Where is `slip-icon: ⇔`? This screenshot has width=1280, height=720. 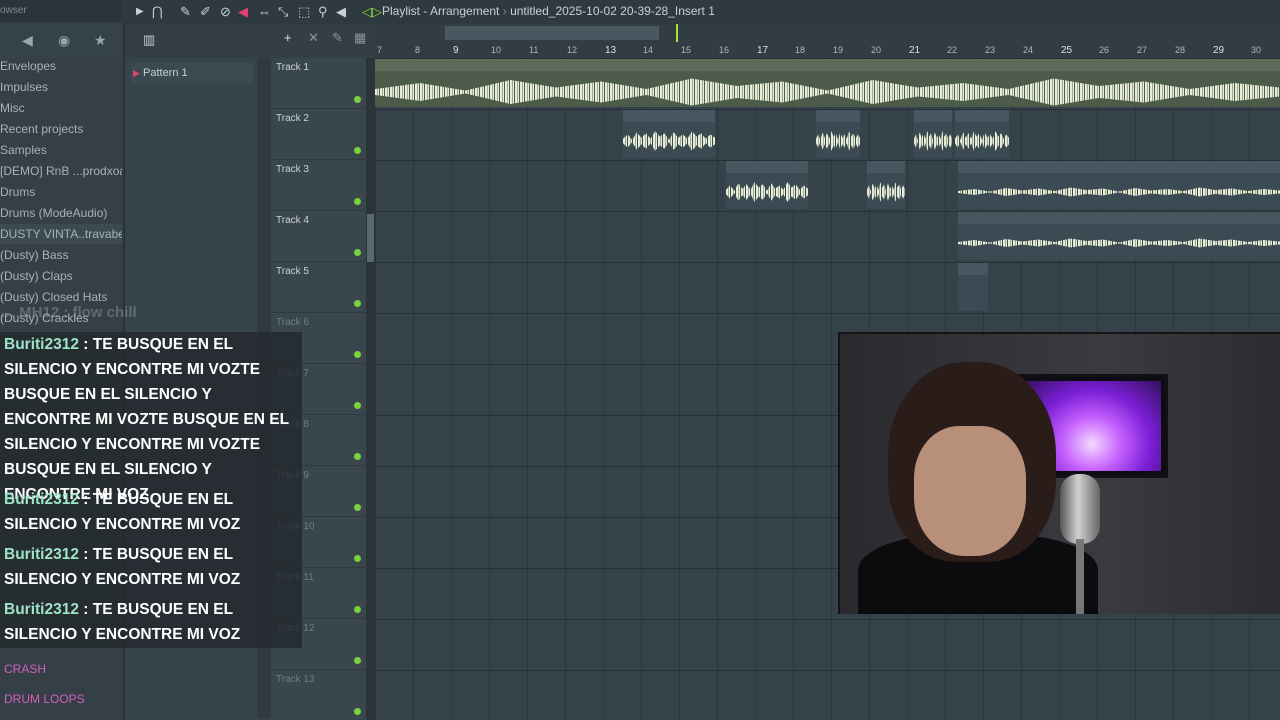 slip-icon: ⇔ is located at coordinates (264, 11).